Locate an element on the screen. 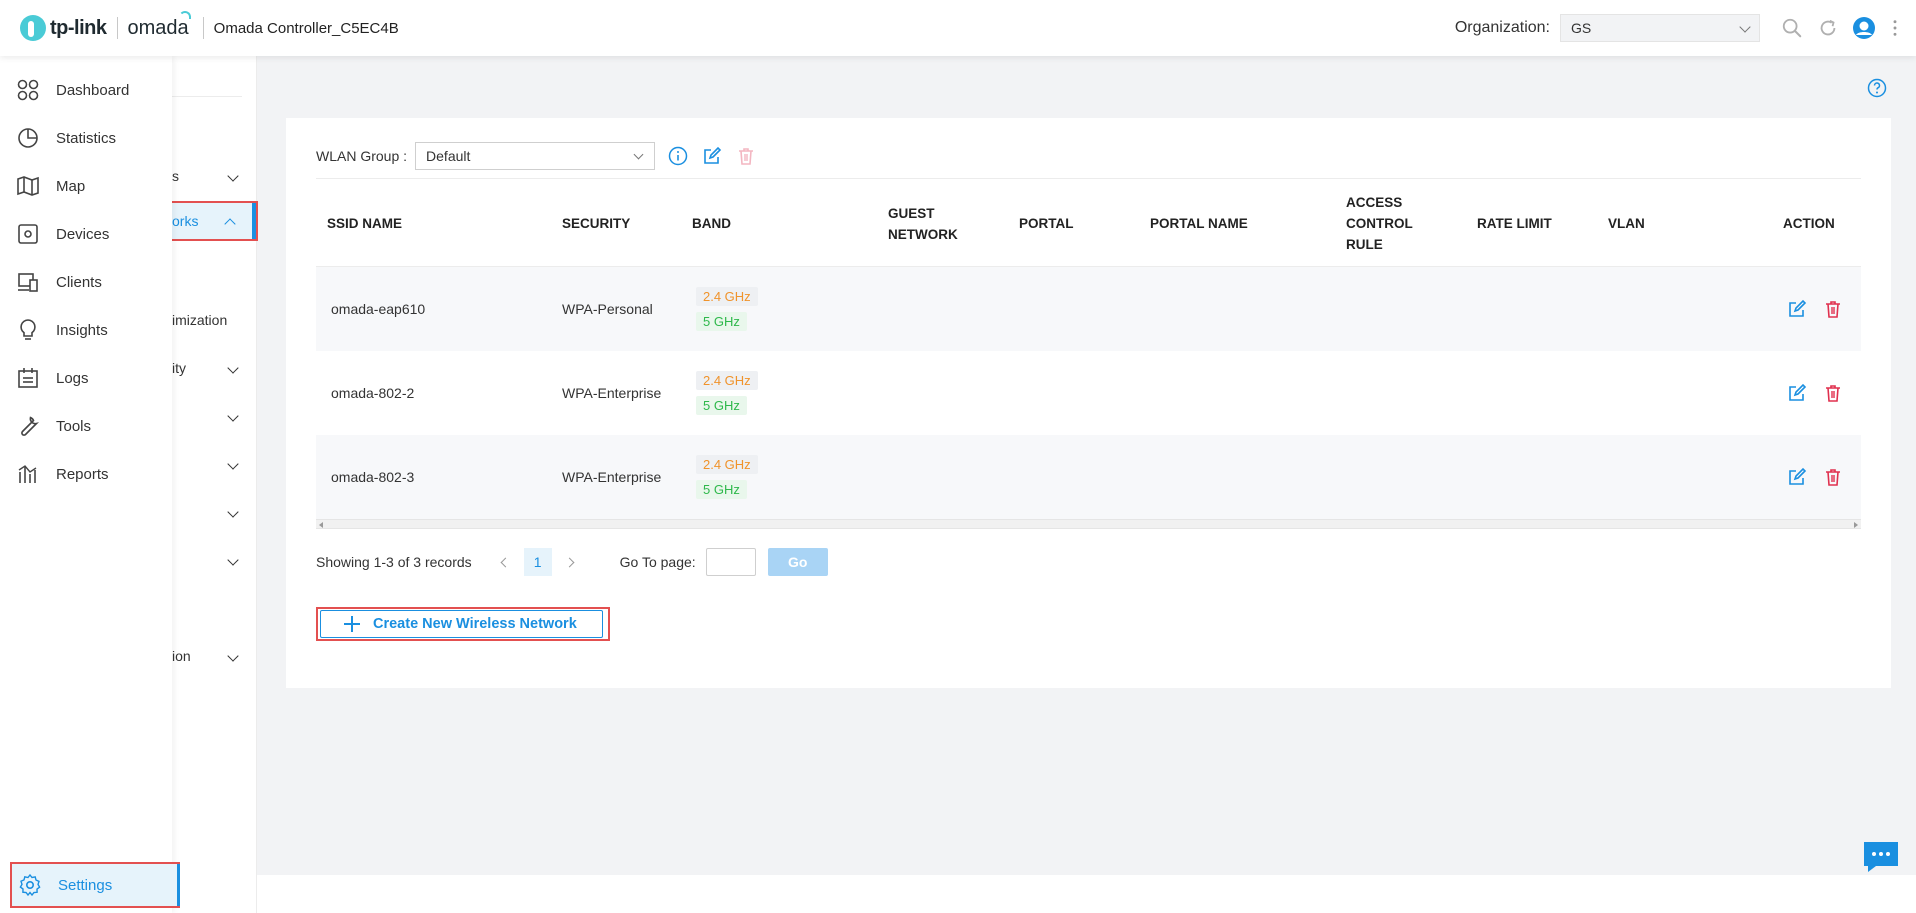 This screenshot has width=1916, height=913. nav-label: Clients is located at coordinates (79, 282).